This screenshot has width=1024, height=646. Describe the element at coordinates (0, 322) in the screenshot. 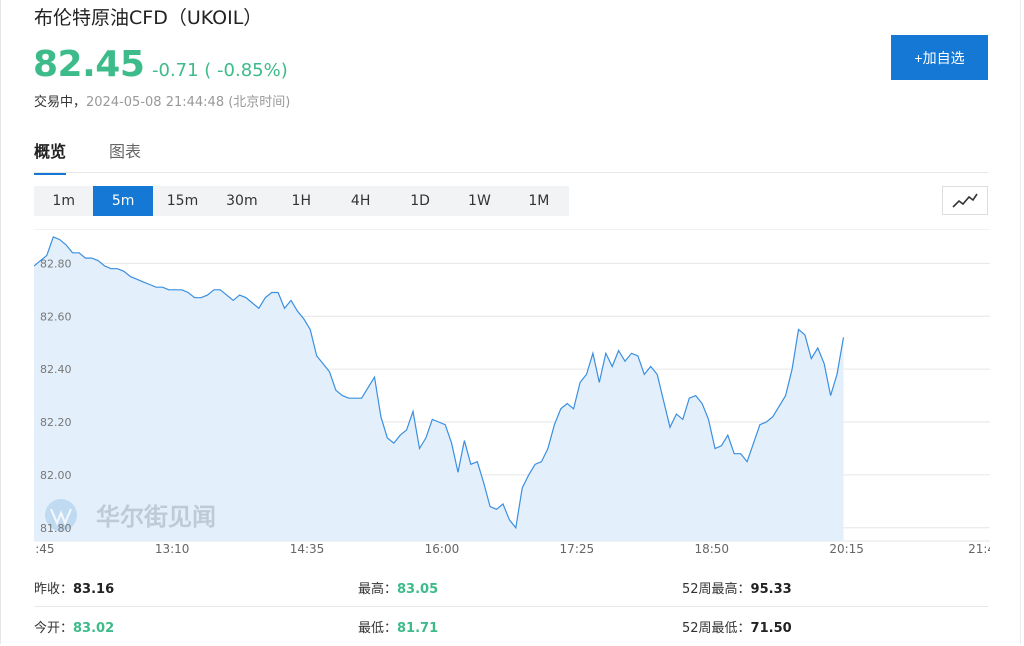

I see `frame-left-border` at that location.